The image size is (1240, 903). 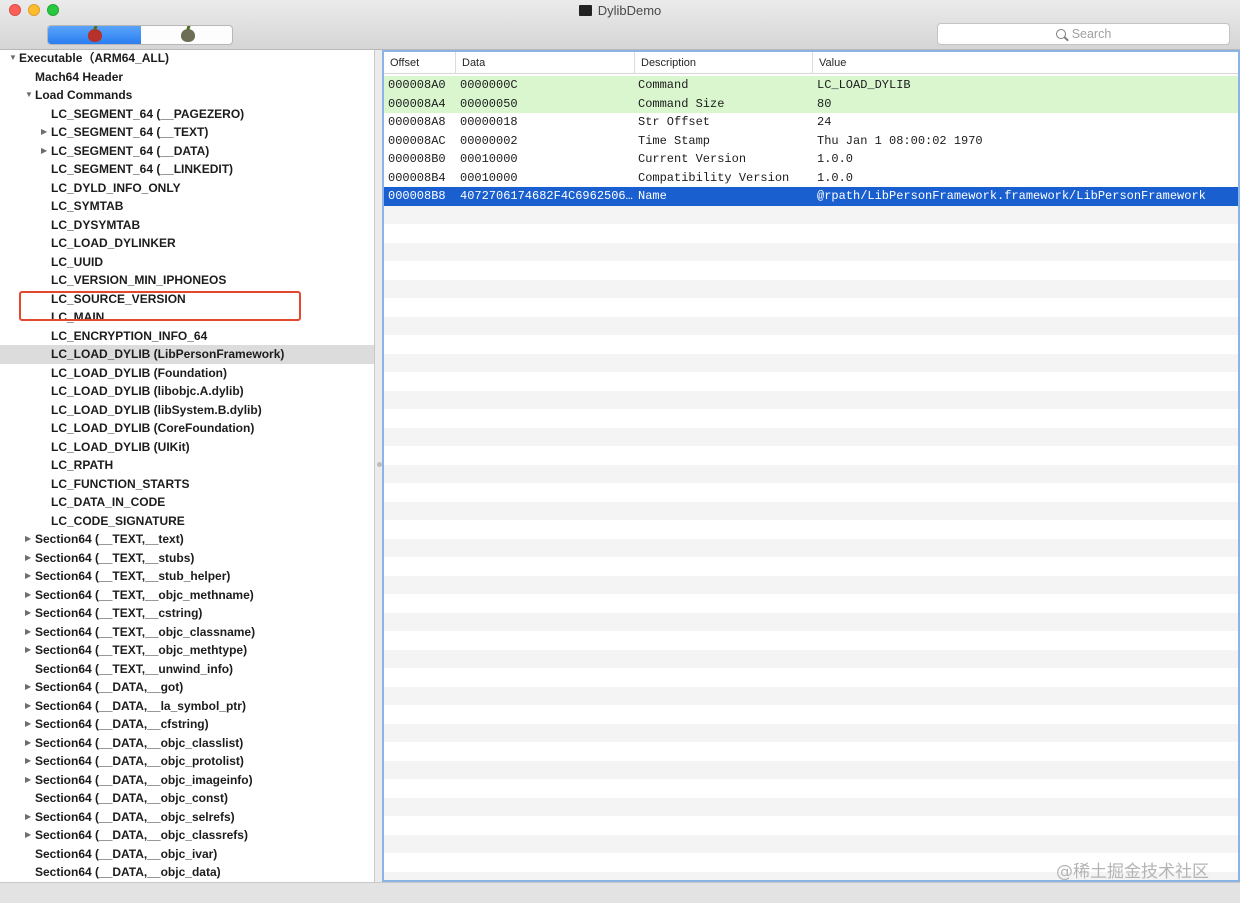 I want to click on segment-gray-apple, so click(x=186, y=35).